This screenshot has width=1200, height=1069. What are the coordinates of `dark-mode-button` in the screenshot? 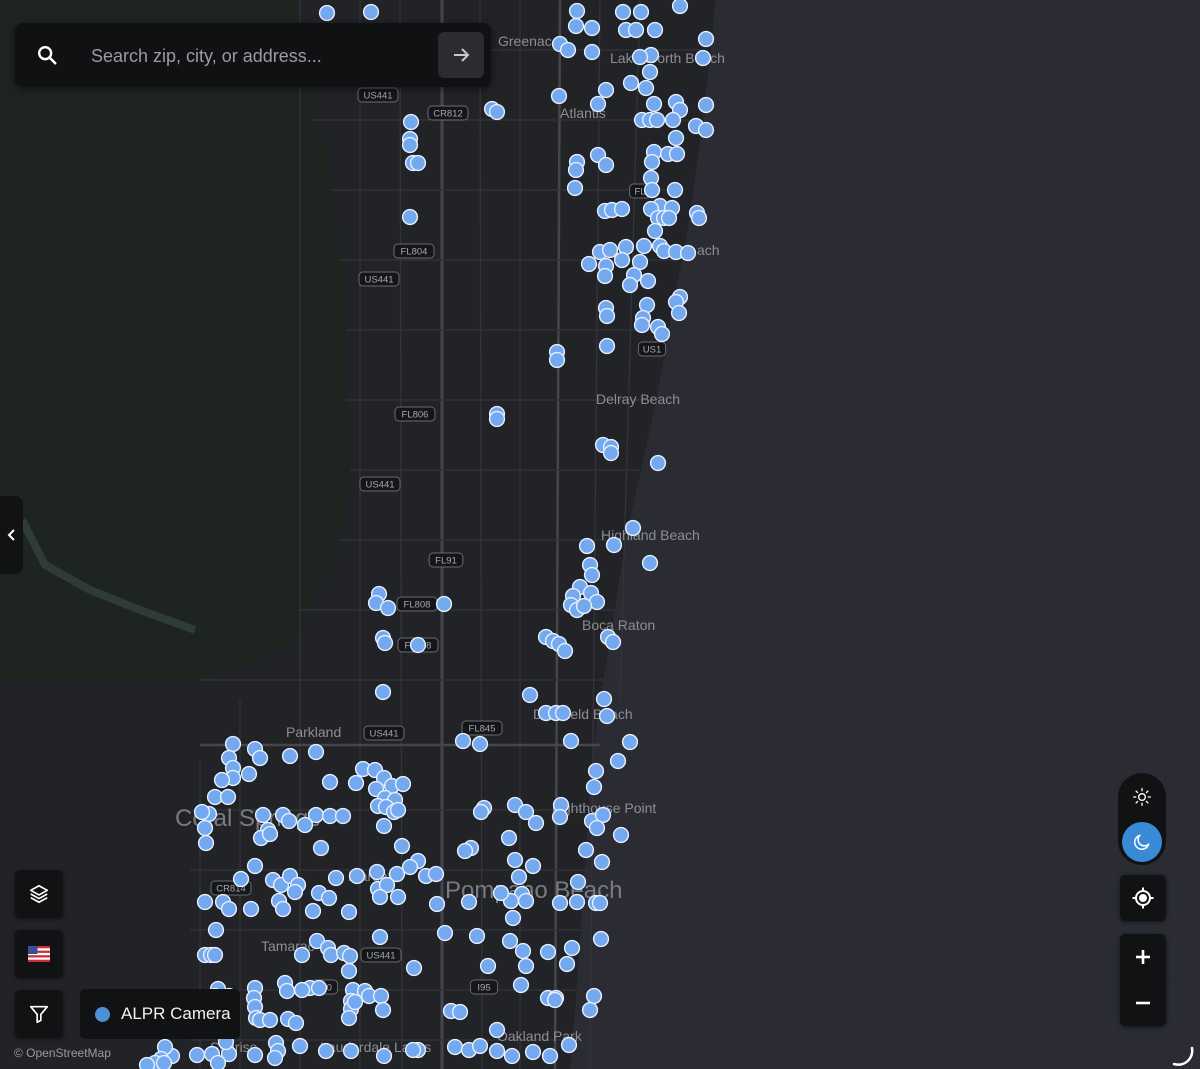 It's located at (1142, 842).